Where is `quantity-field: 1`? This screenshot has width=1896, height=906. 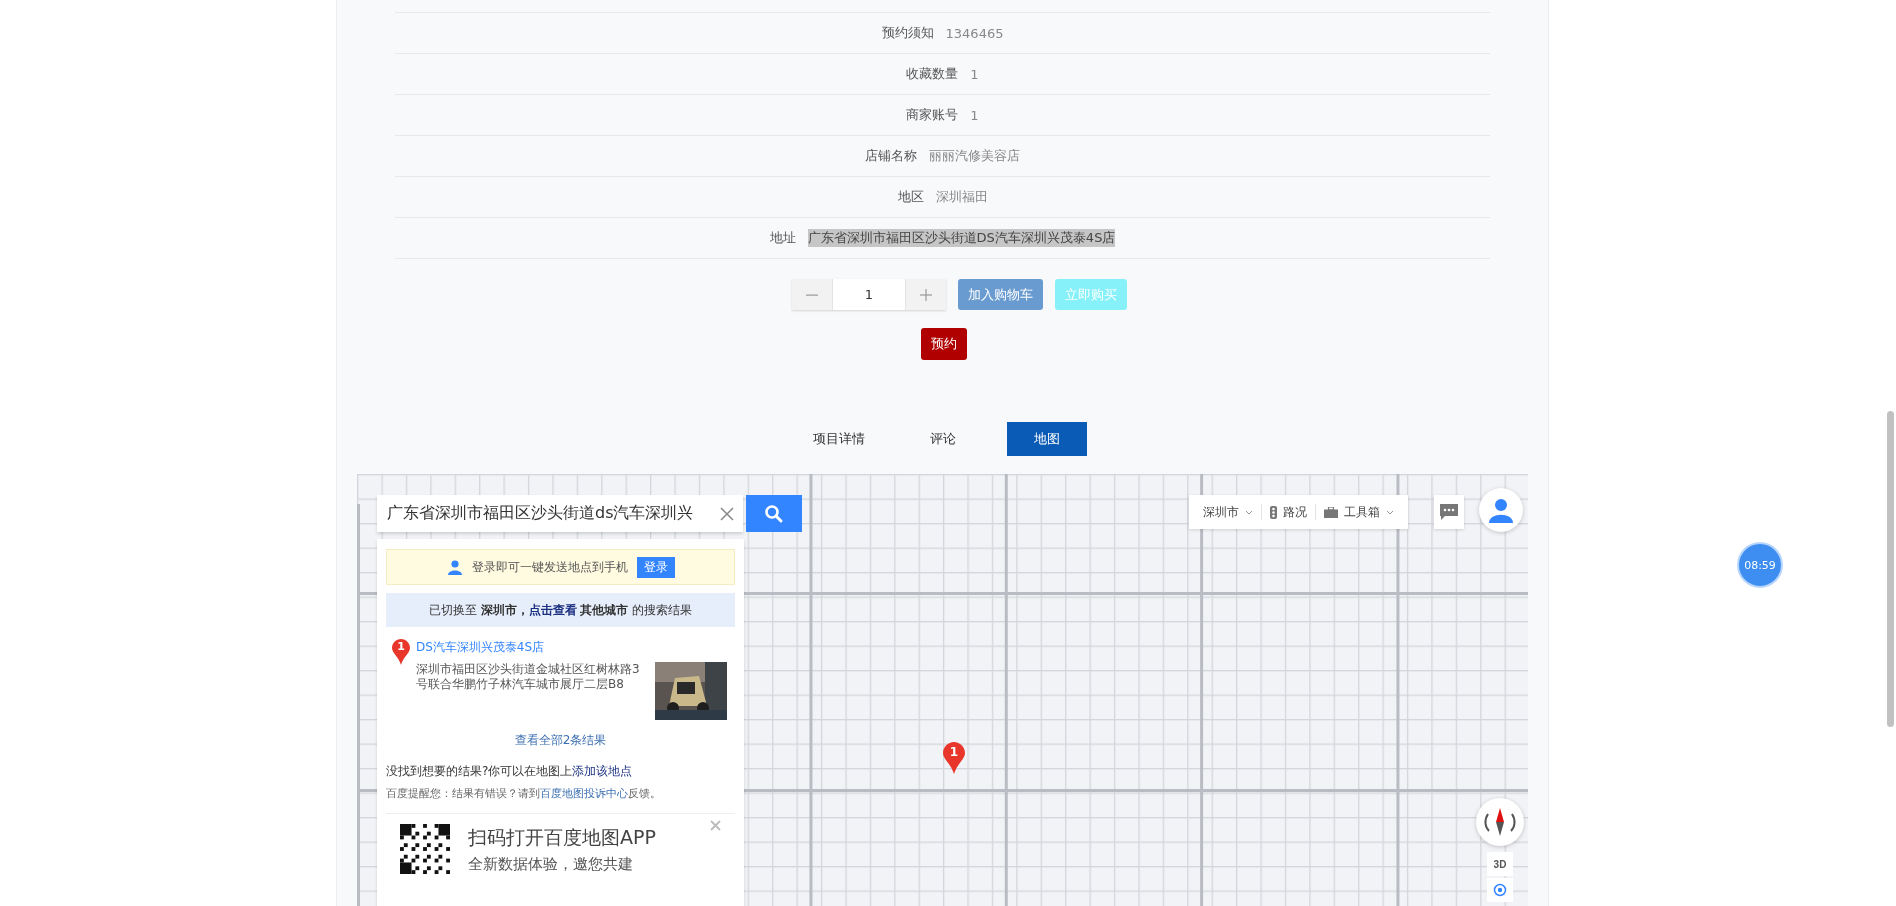 quantity-field: 1 is located at coordinates (869, 294).